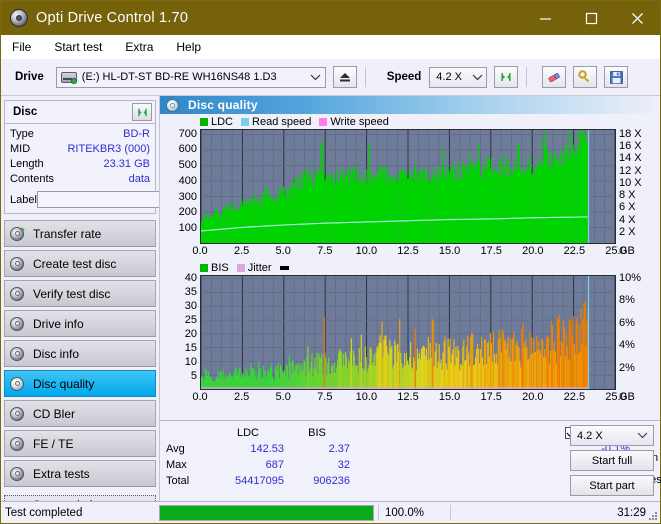 The height and width of the screenshot is (524, 661). I want to click on progress-bar, so click(266, 512).